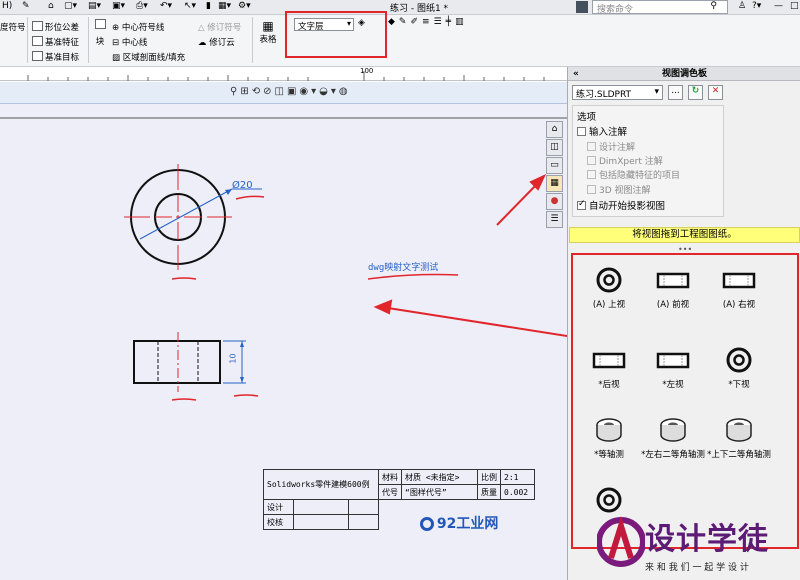 The height and width of the screenshot is (580, 800). I want to click on line-style-icon: ☰, so click(440, 22).